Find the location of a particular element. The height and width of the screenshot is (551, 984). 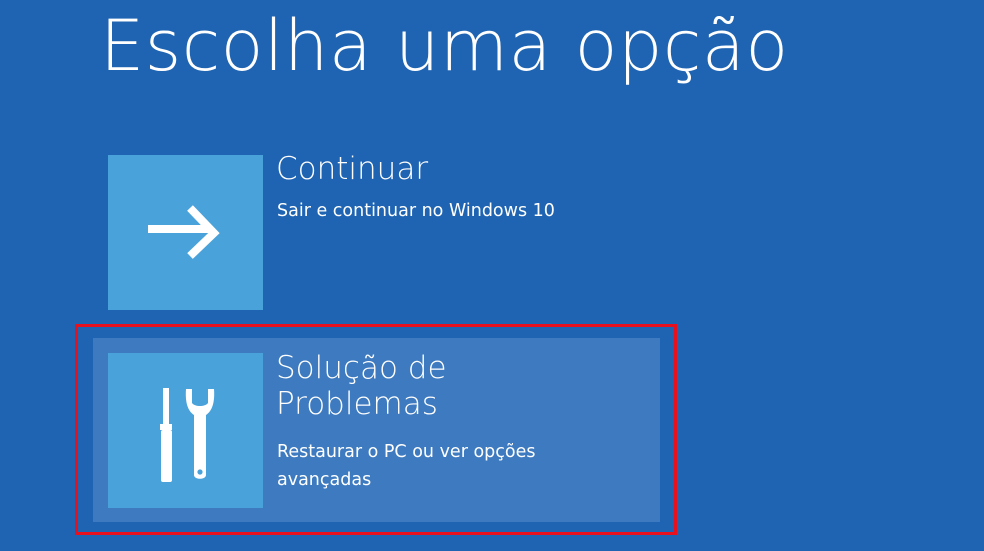

continue-description: Sair e continuar no Windows 10 is located at coordinates (416, 211).